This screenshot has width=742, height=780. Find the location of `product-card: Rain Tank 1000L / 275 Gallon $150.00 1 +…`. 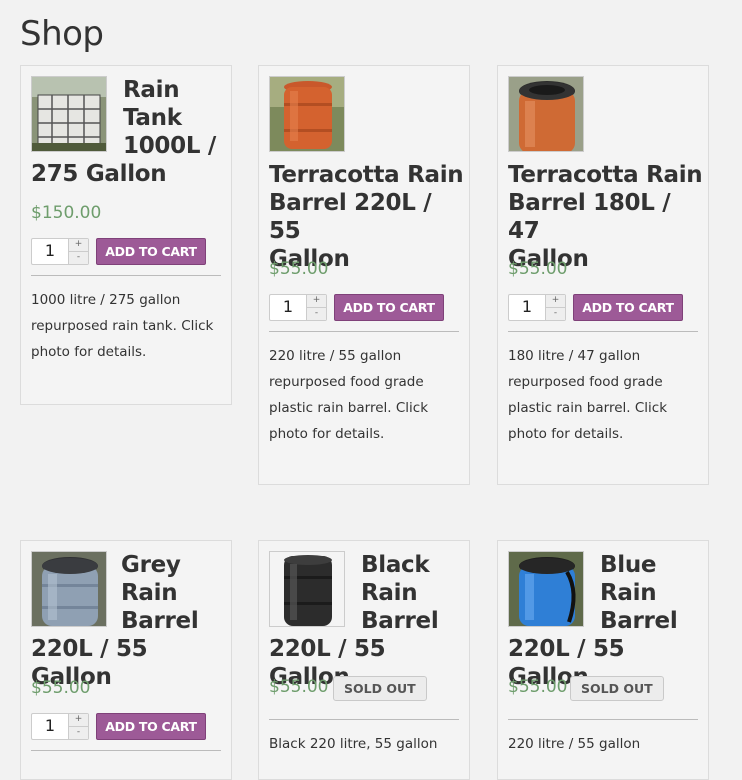

product-card: Rain Tank 1000L / 275 Gallon $150.00 1 +… is located at coordinates (126, 235).